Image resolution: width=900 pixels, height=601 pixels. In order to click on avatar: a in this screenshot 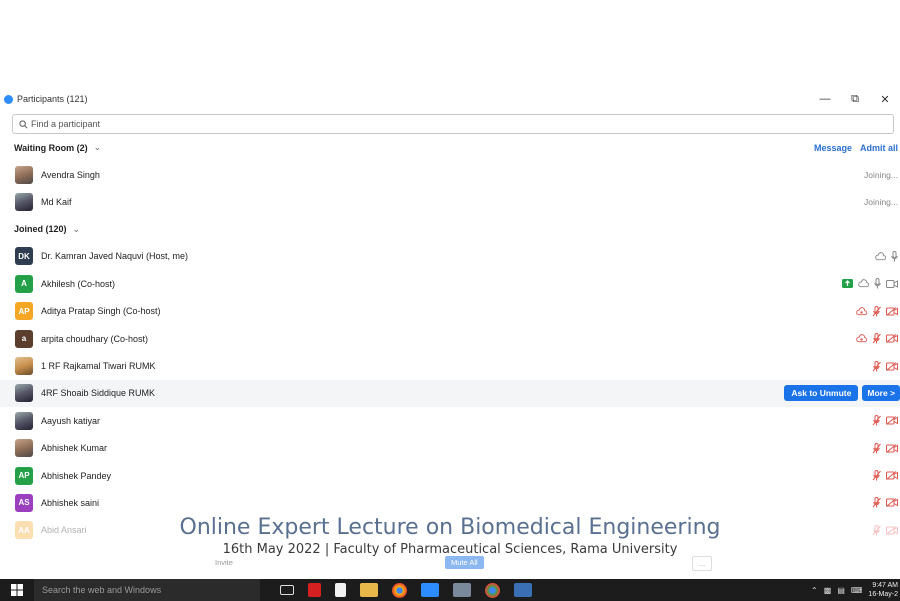, I will do `click(24, 338)`.